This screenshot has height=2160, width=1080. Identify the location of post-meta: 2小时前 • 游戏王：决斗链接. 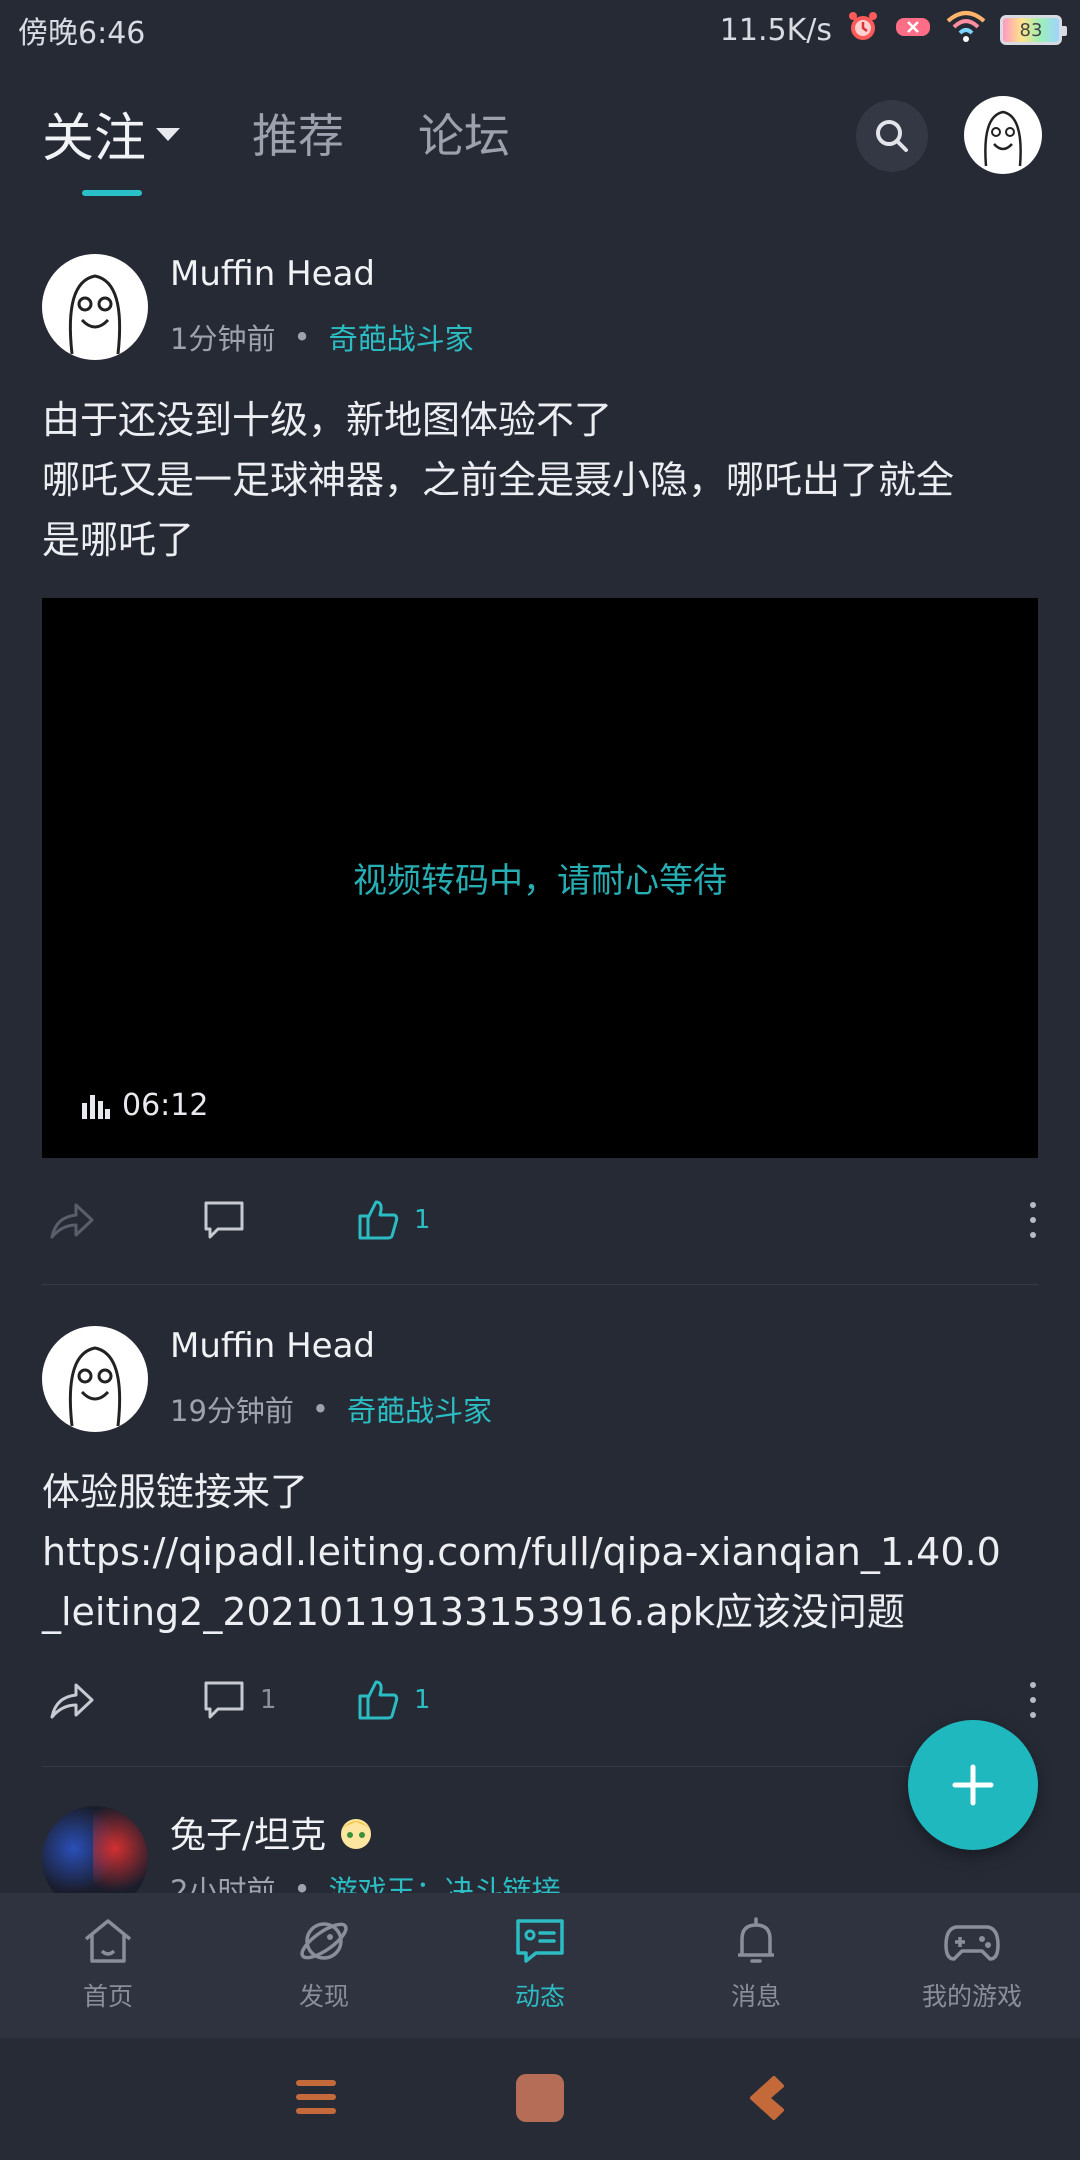
(365, 1880).